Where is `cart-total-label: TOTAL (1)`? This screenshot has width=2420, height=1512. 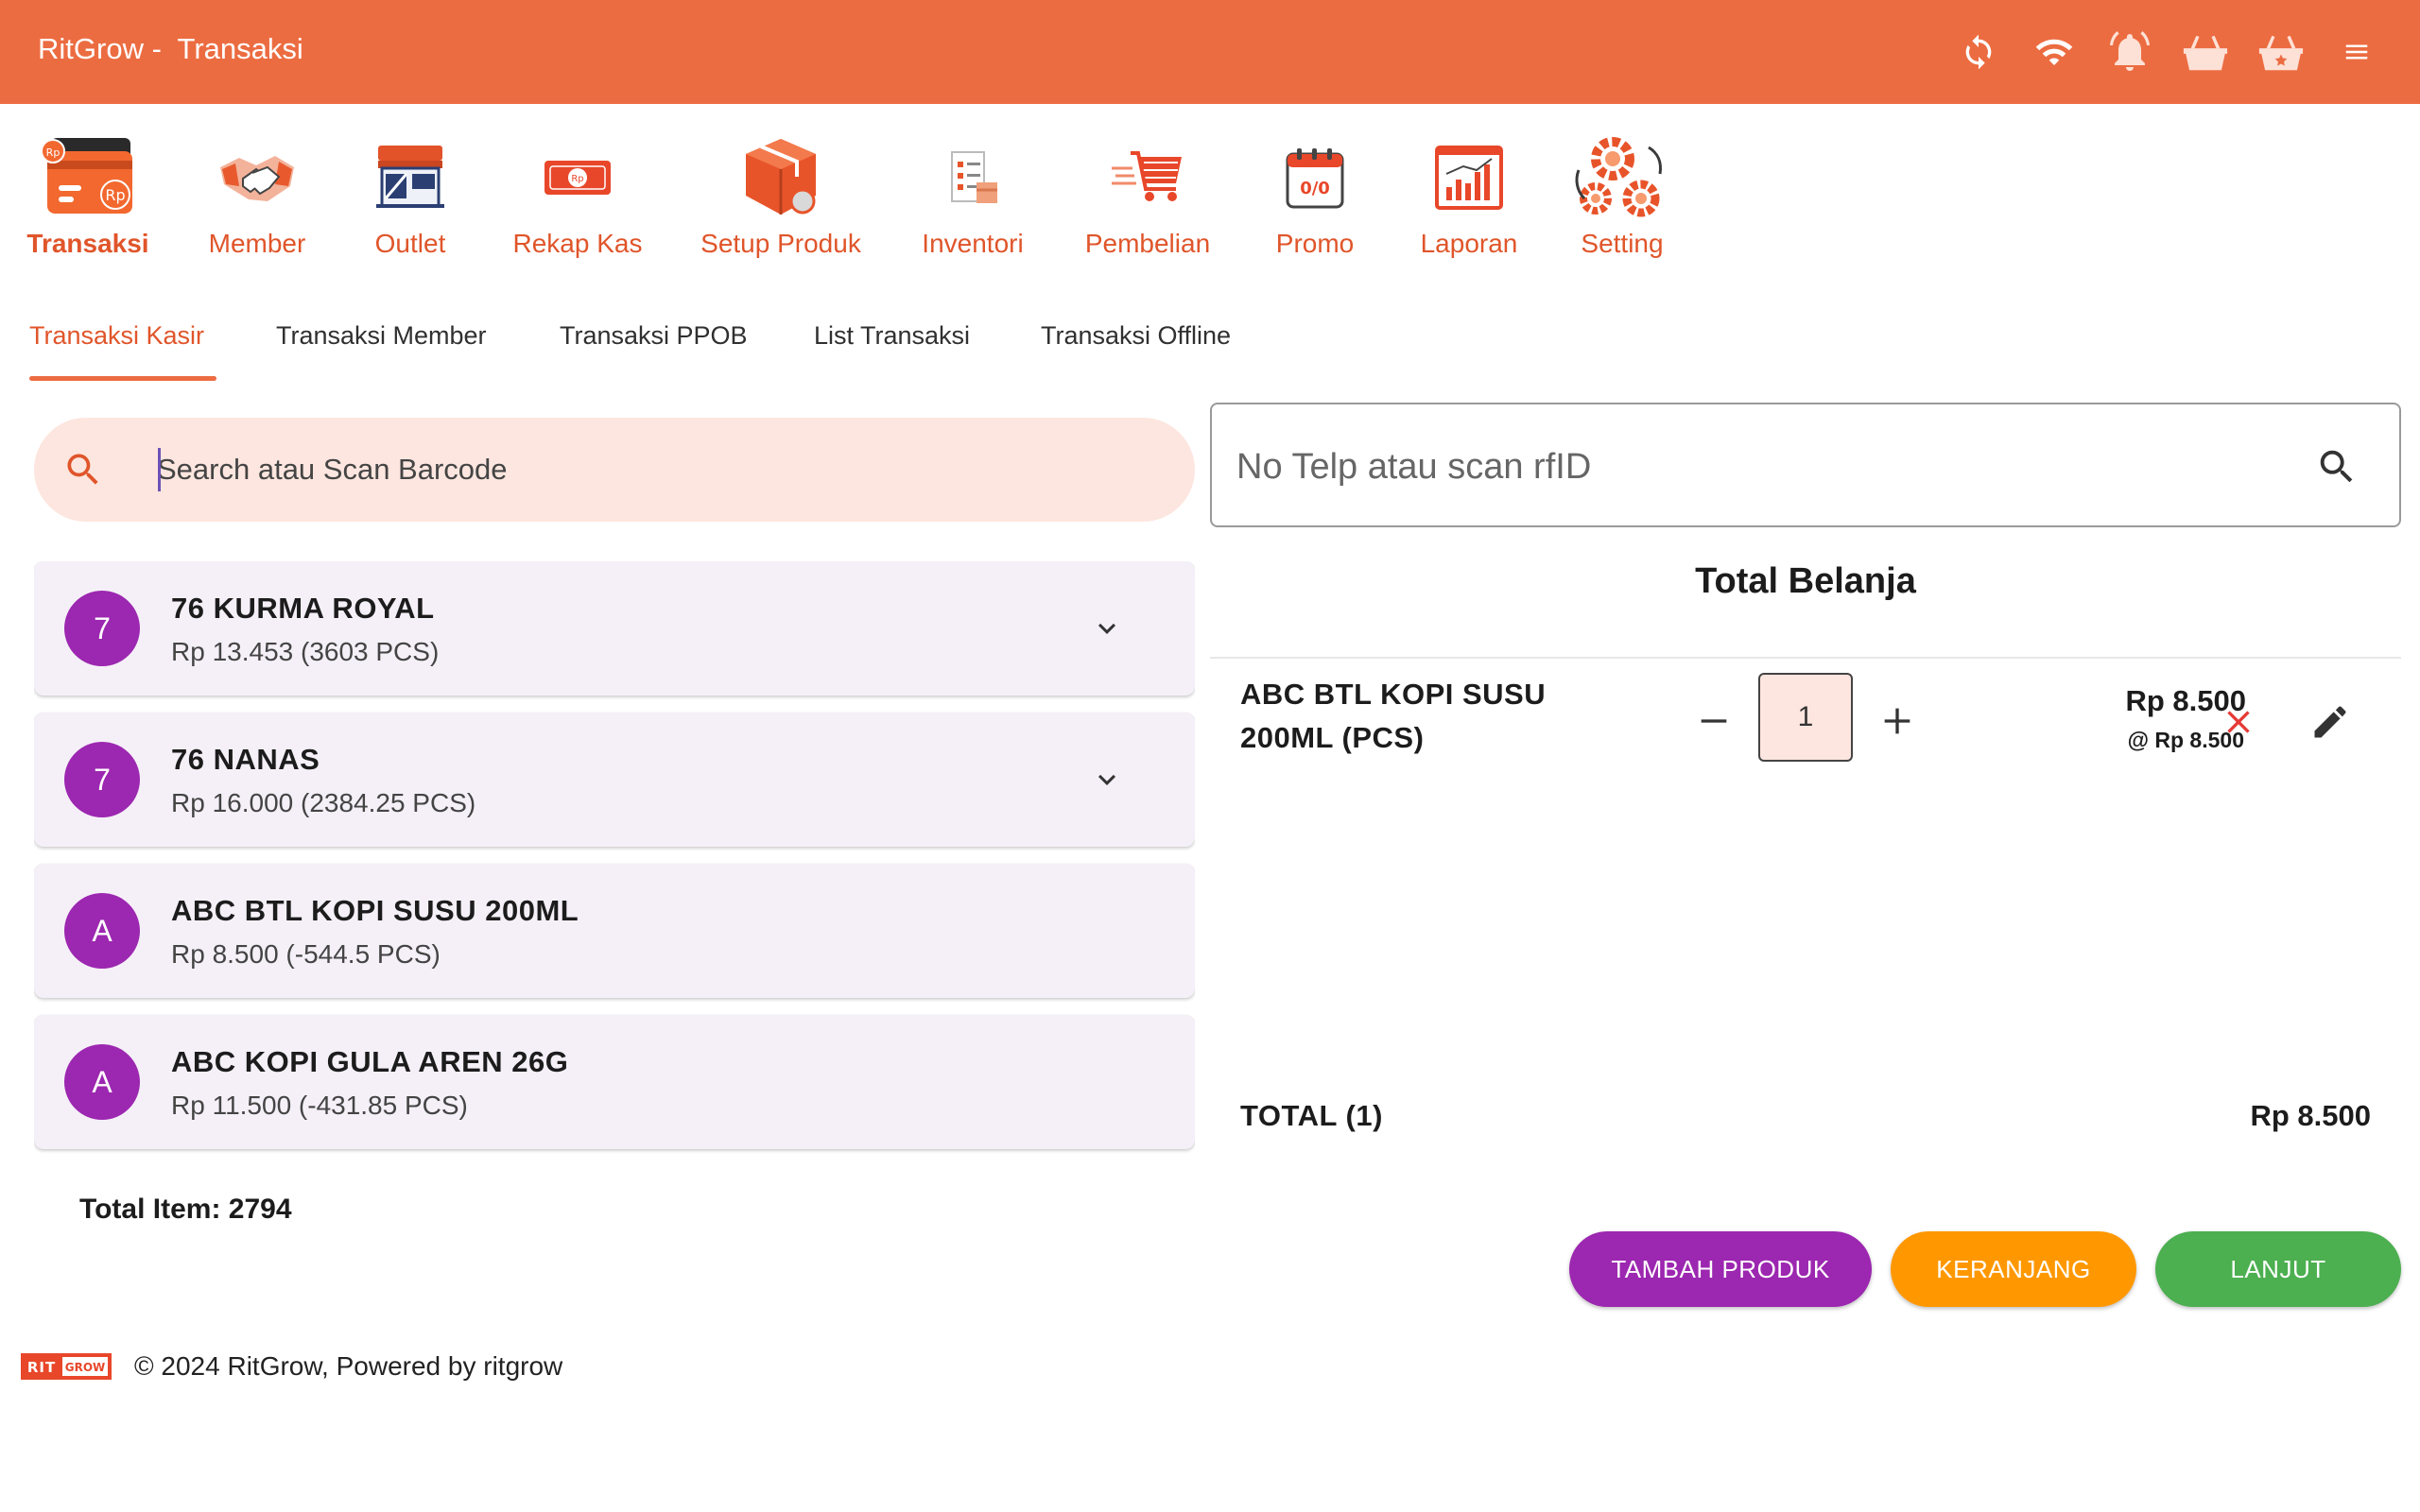 cart-total-label: TOTAL (1) is located at coordinates (1311, 1115).